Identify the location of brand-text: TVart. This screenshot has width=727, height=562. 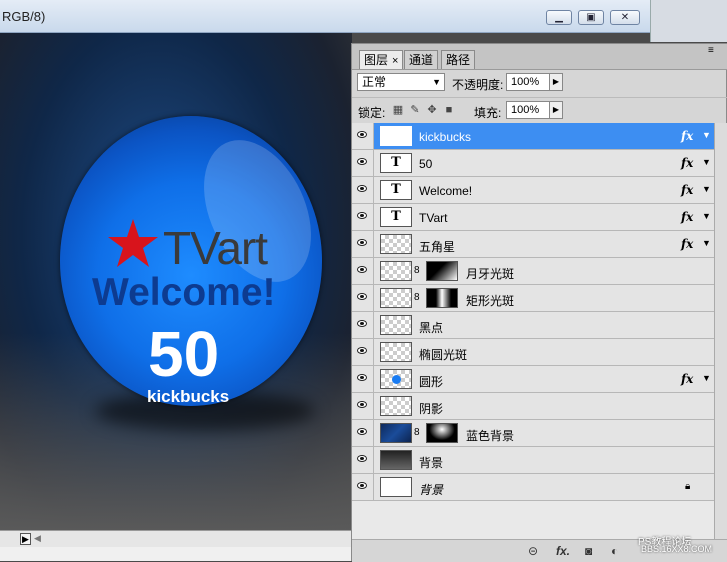
(215, 248).